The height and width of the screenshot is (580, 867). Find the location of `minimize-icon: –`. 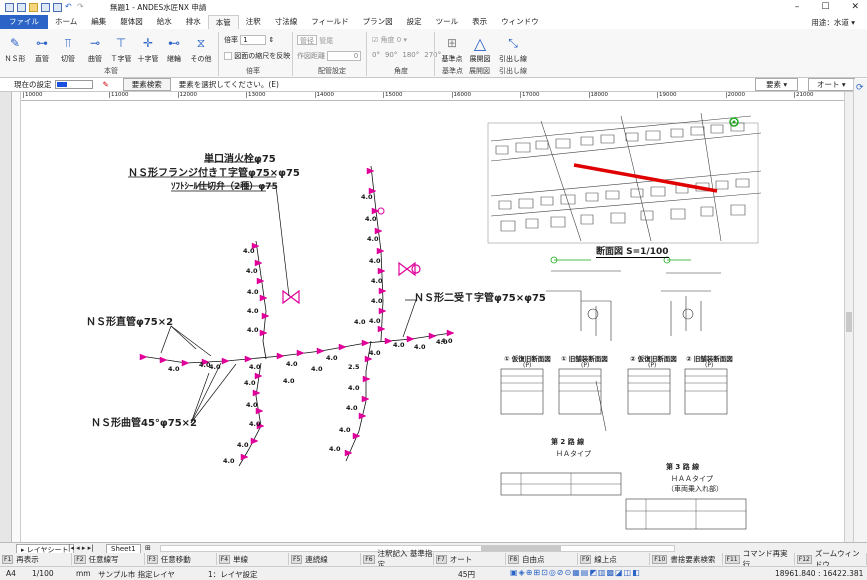

minimize-icon: – is located at coordinates (797, 7).